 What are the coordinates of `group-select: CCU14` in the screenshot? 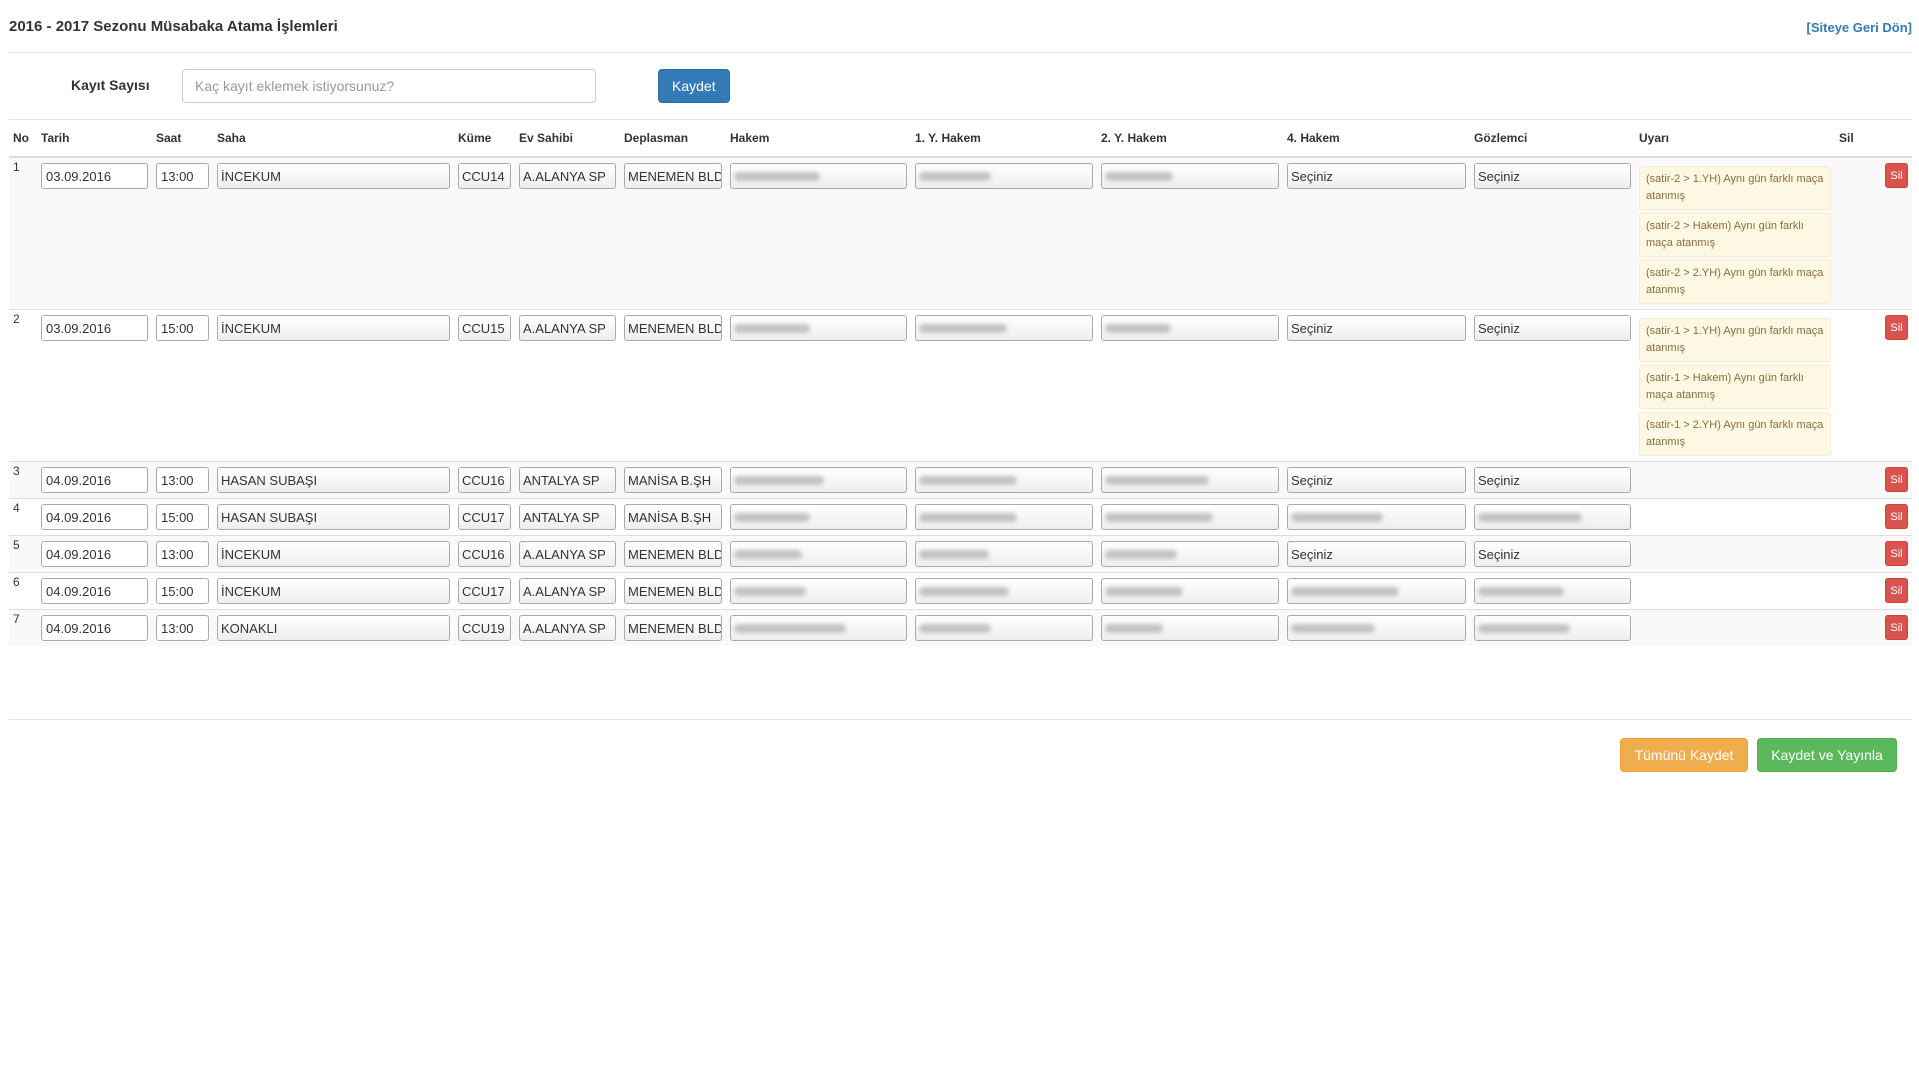 It's located at (484, 176).